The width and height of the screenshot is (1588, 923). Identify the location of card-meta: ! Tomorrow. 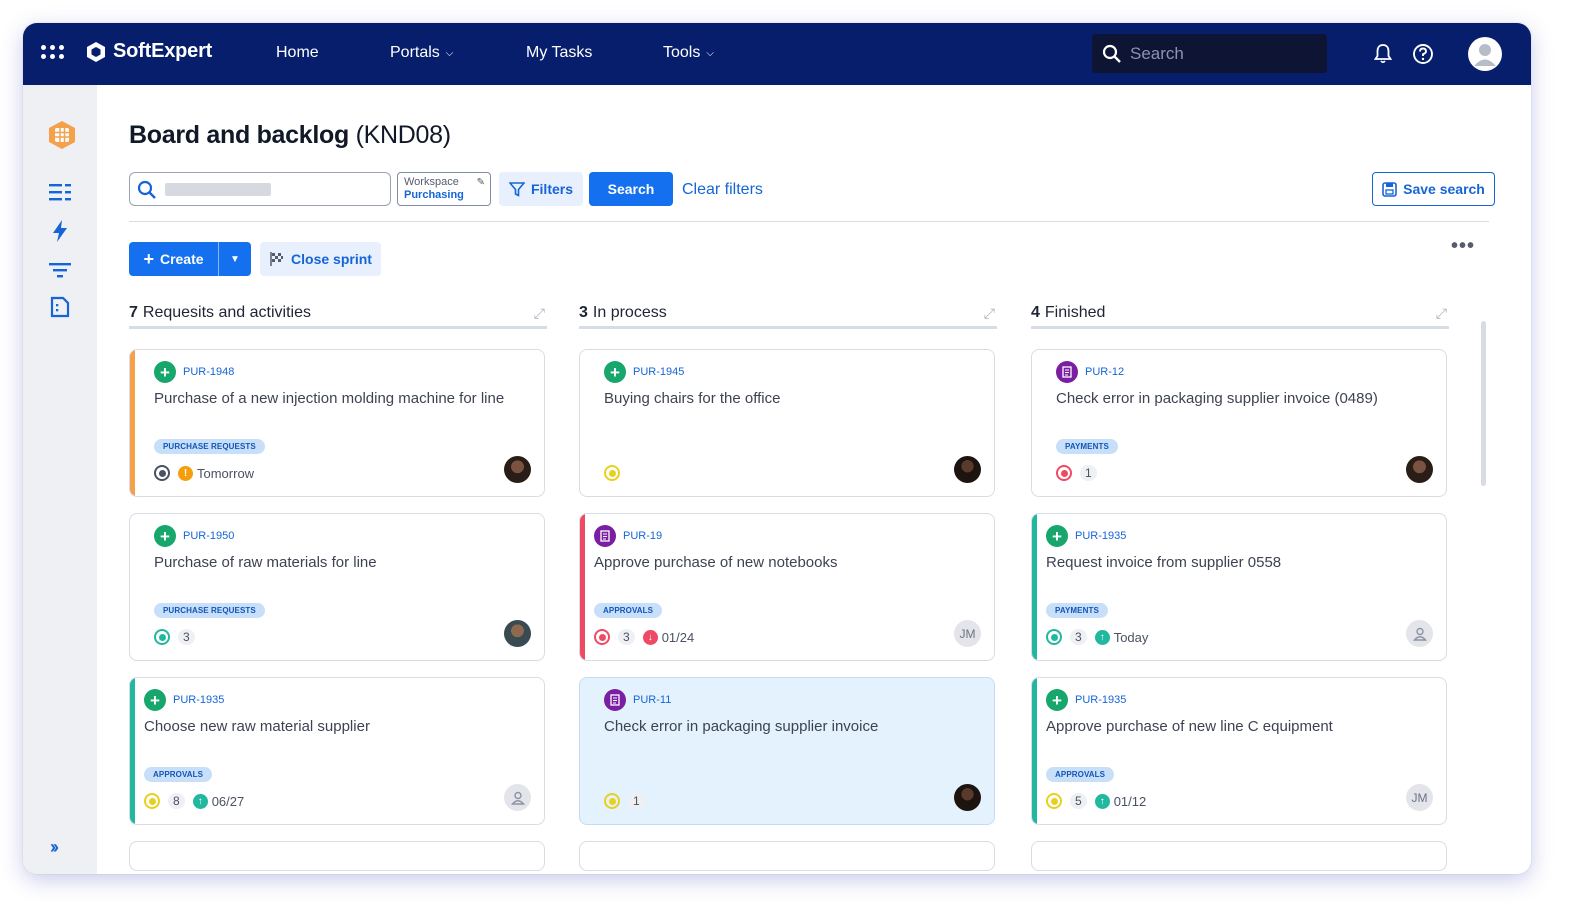
(204, 473).